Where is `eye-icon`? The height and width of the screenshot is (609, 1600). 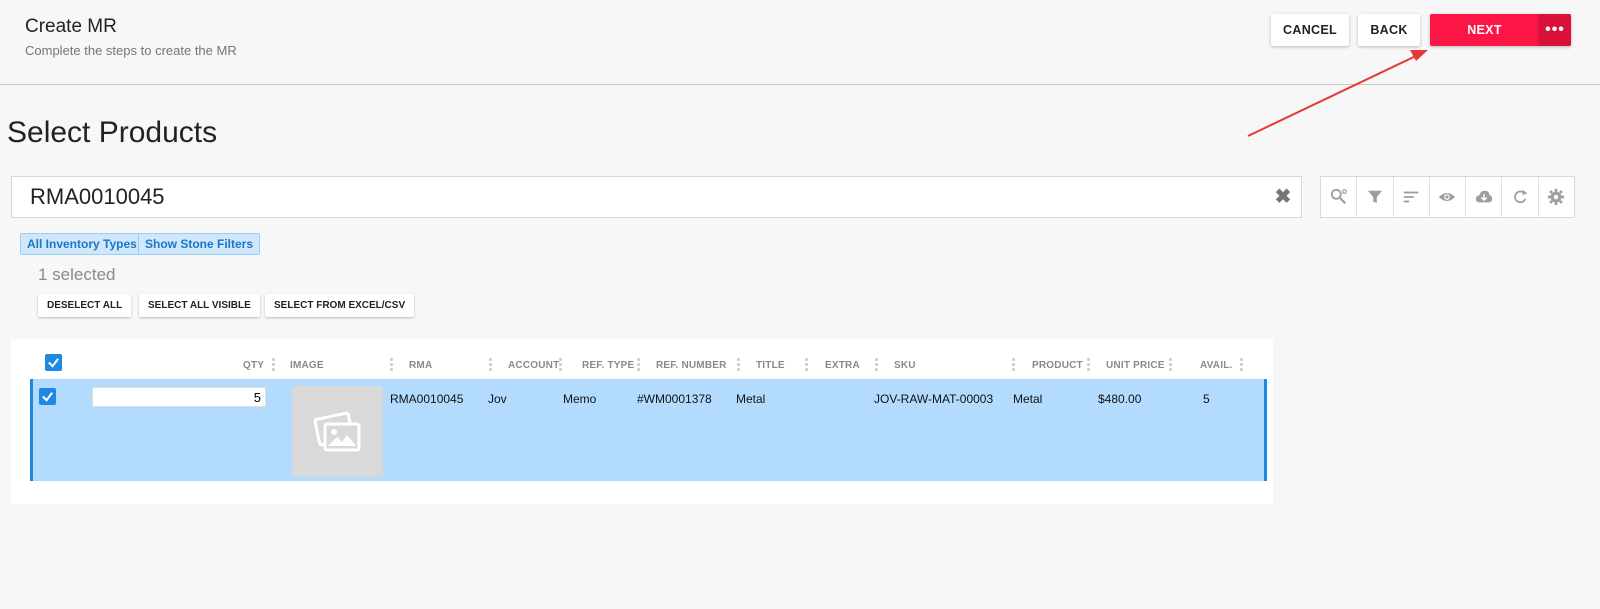
eye-icon is located at coordinates (1448, 197).